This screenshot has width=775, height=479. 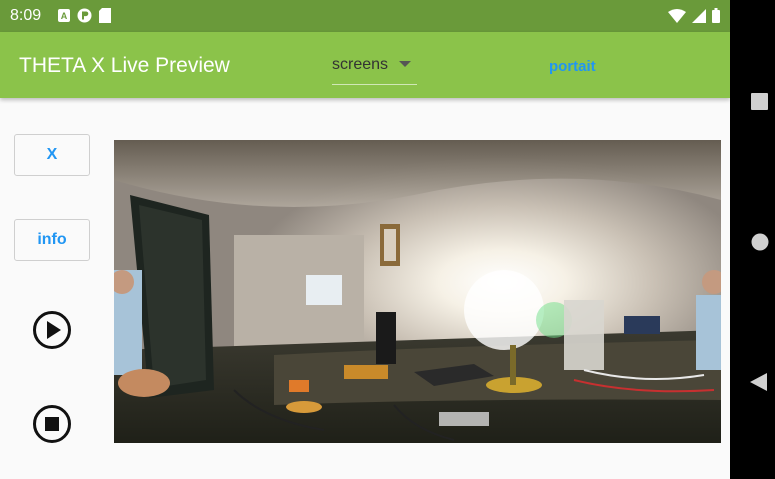 What do you see at coordinates (26, 15) in the screenshot?
I see `status-time: 8:09` at bounding box center [26, 15].